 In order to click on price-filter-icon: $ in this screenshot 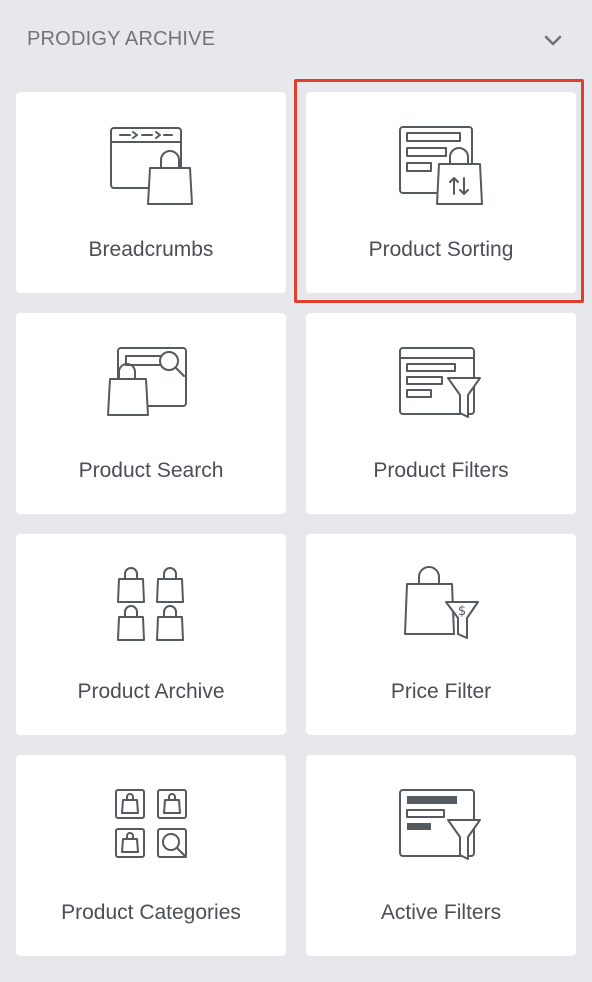, I will do `click(441, 602)`.